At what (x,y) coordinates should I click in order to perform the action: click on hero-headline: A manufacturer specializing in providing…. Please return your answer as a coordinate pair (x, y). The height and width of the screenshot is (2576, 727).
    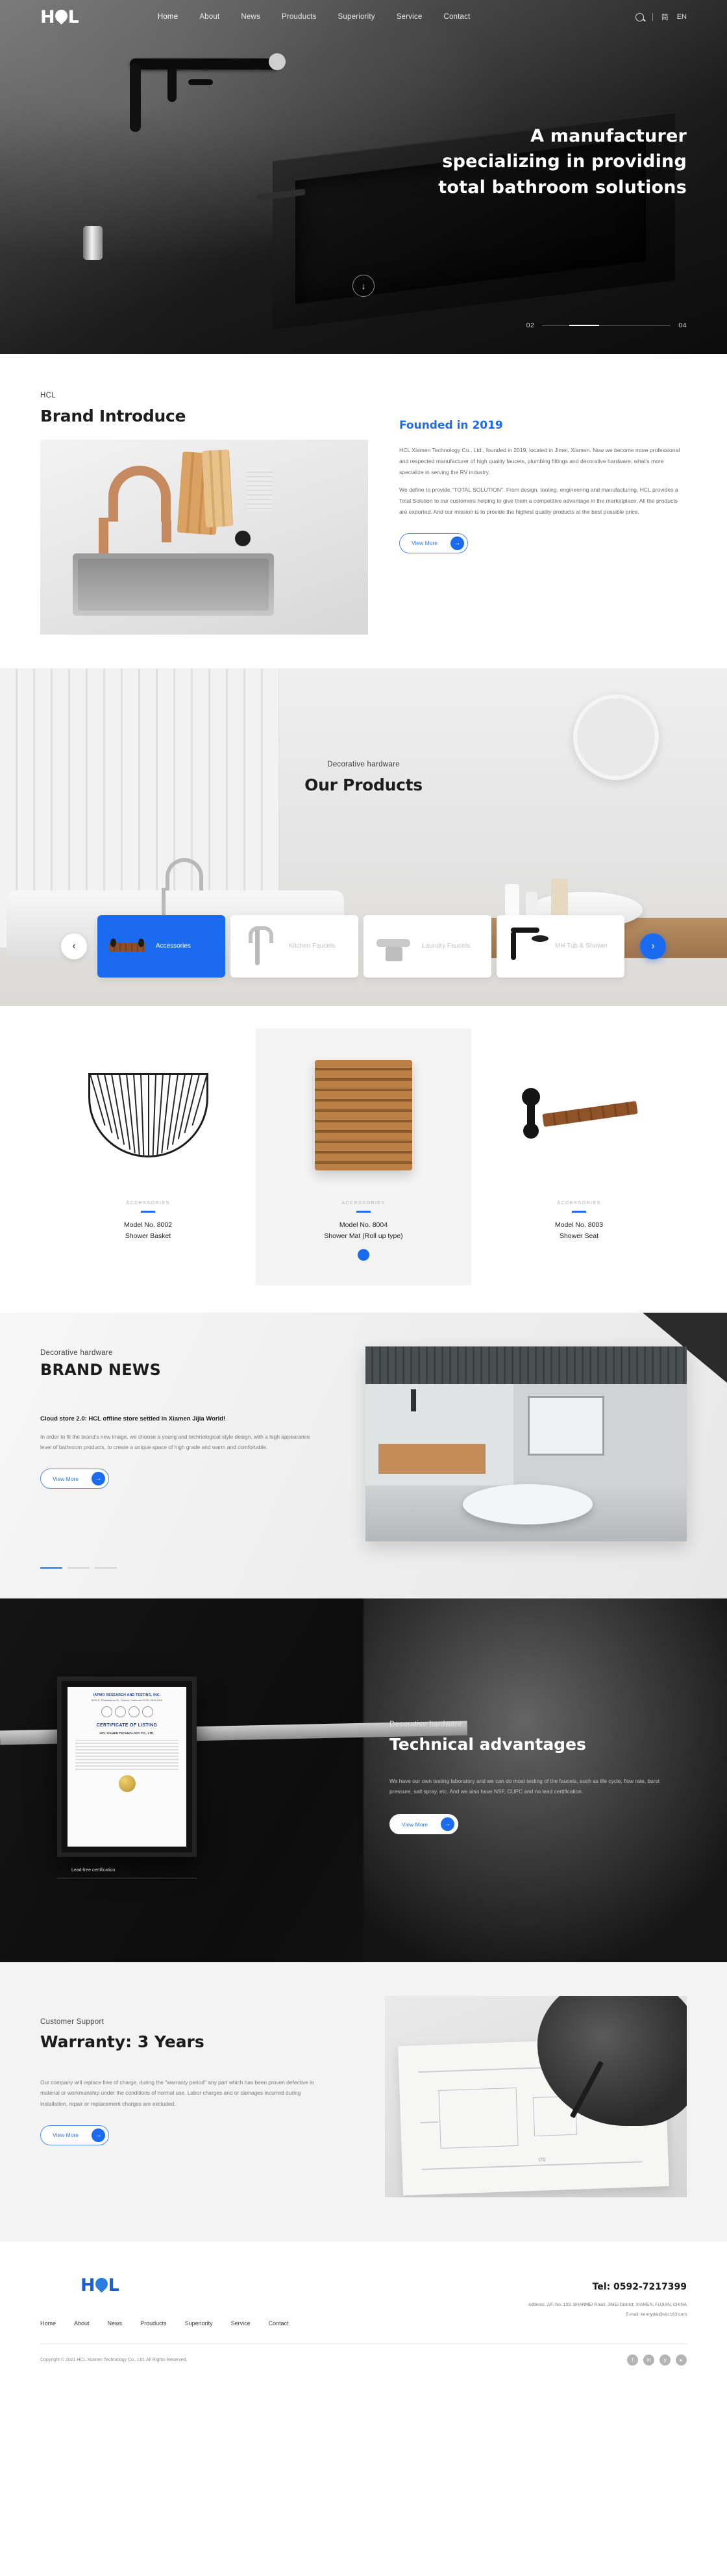
    Looking at the image, I should click on (562, 161).